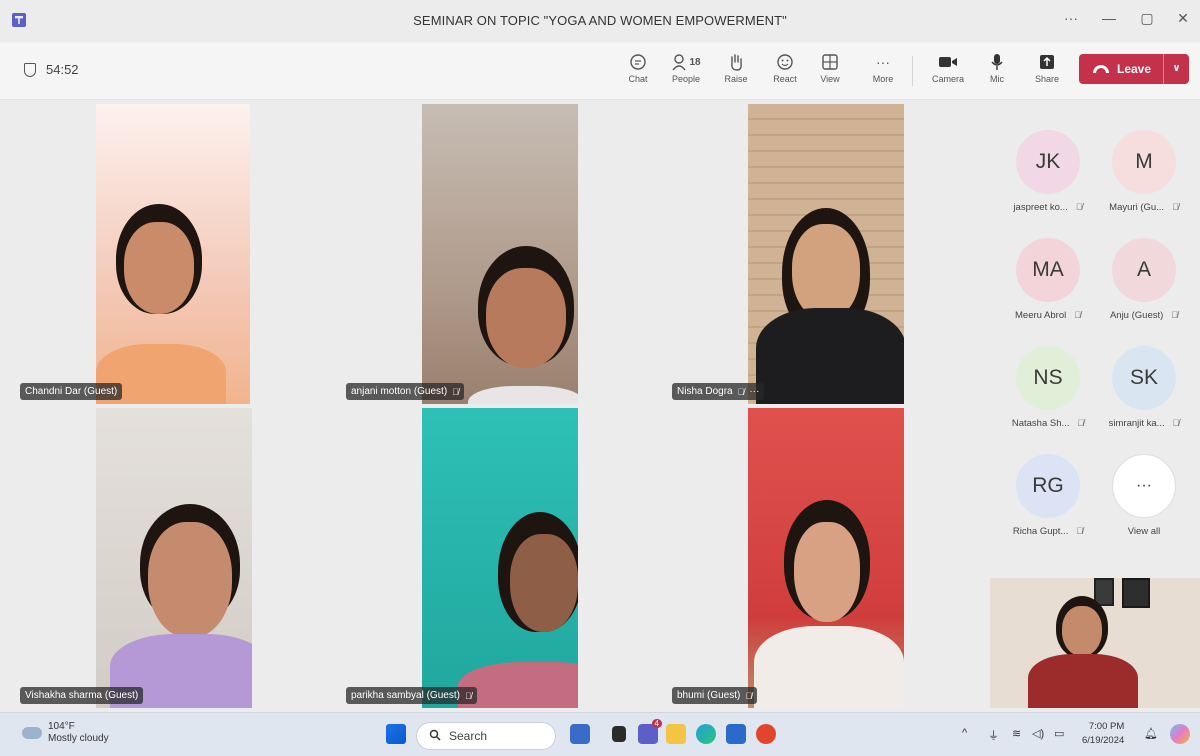  I want to click on people-count: 18, so click(695, 62).